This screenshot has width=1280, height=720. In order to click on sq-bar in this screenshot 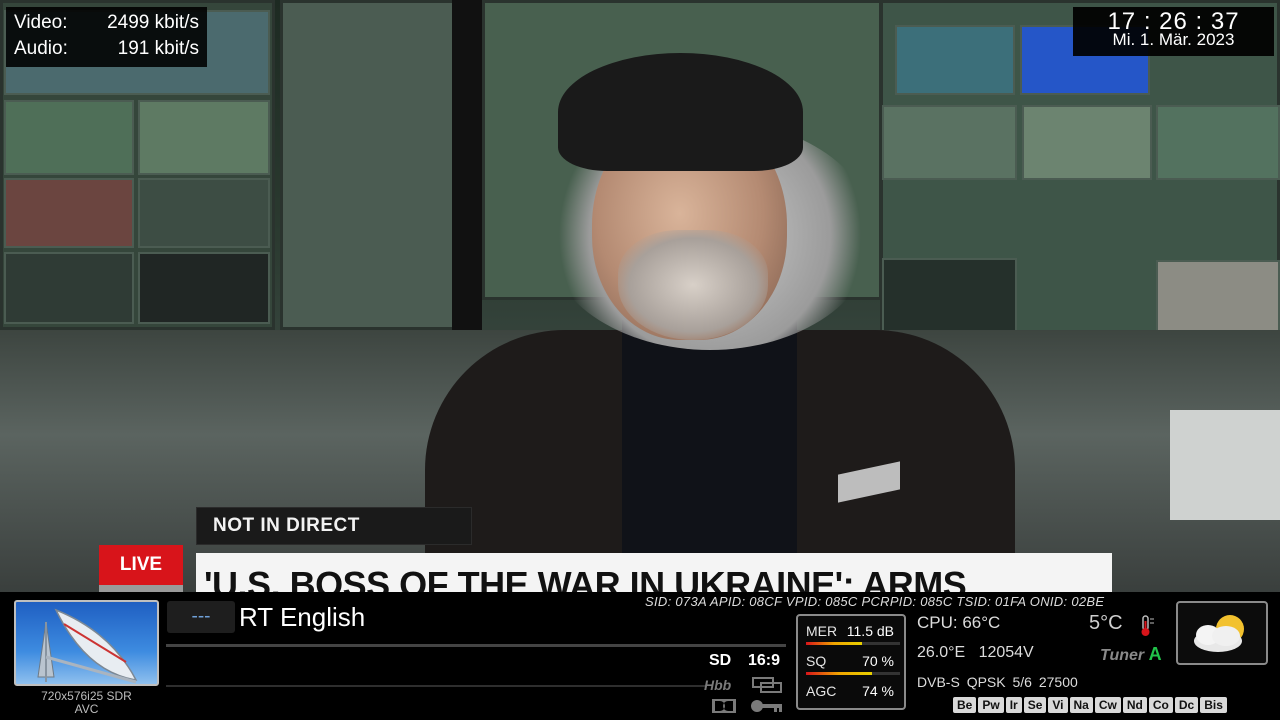, I will do `click(853, 673)`.